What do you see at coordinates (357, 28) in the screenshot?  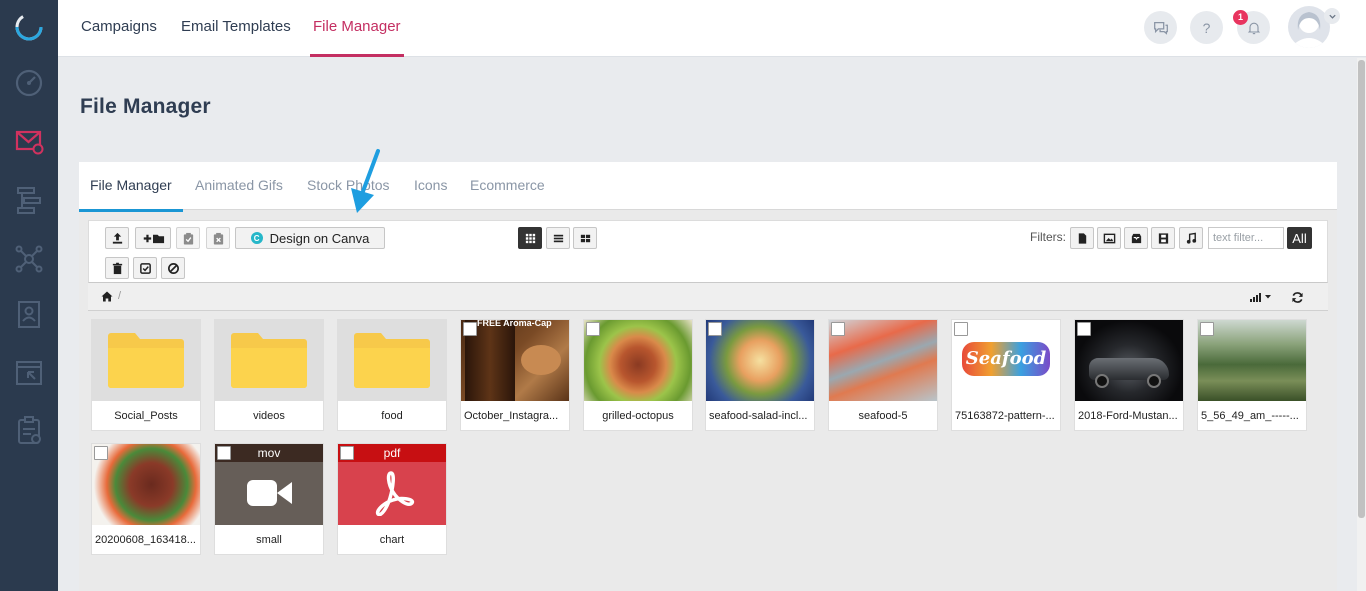 I see `nav-tab-file-manager: File Manager` at bounding box center [357, 28].